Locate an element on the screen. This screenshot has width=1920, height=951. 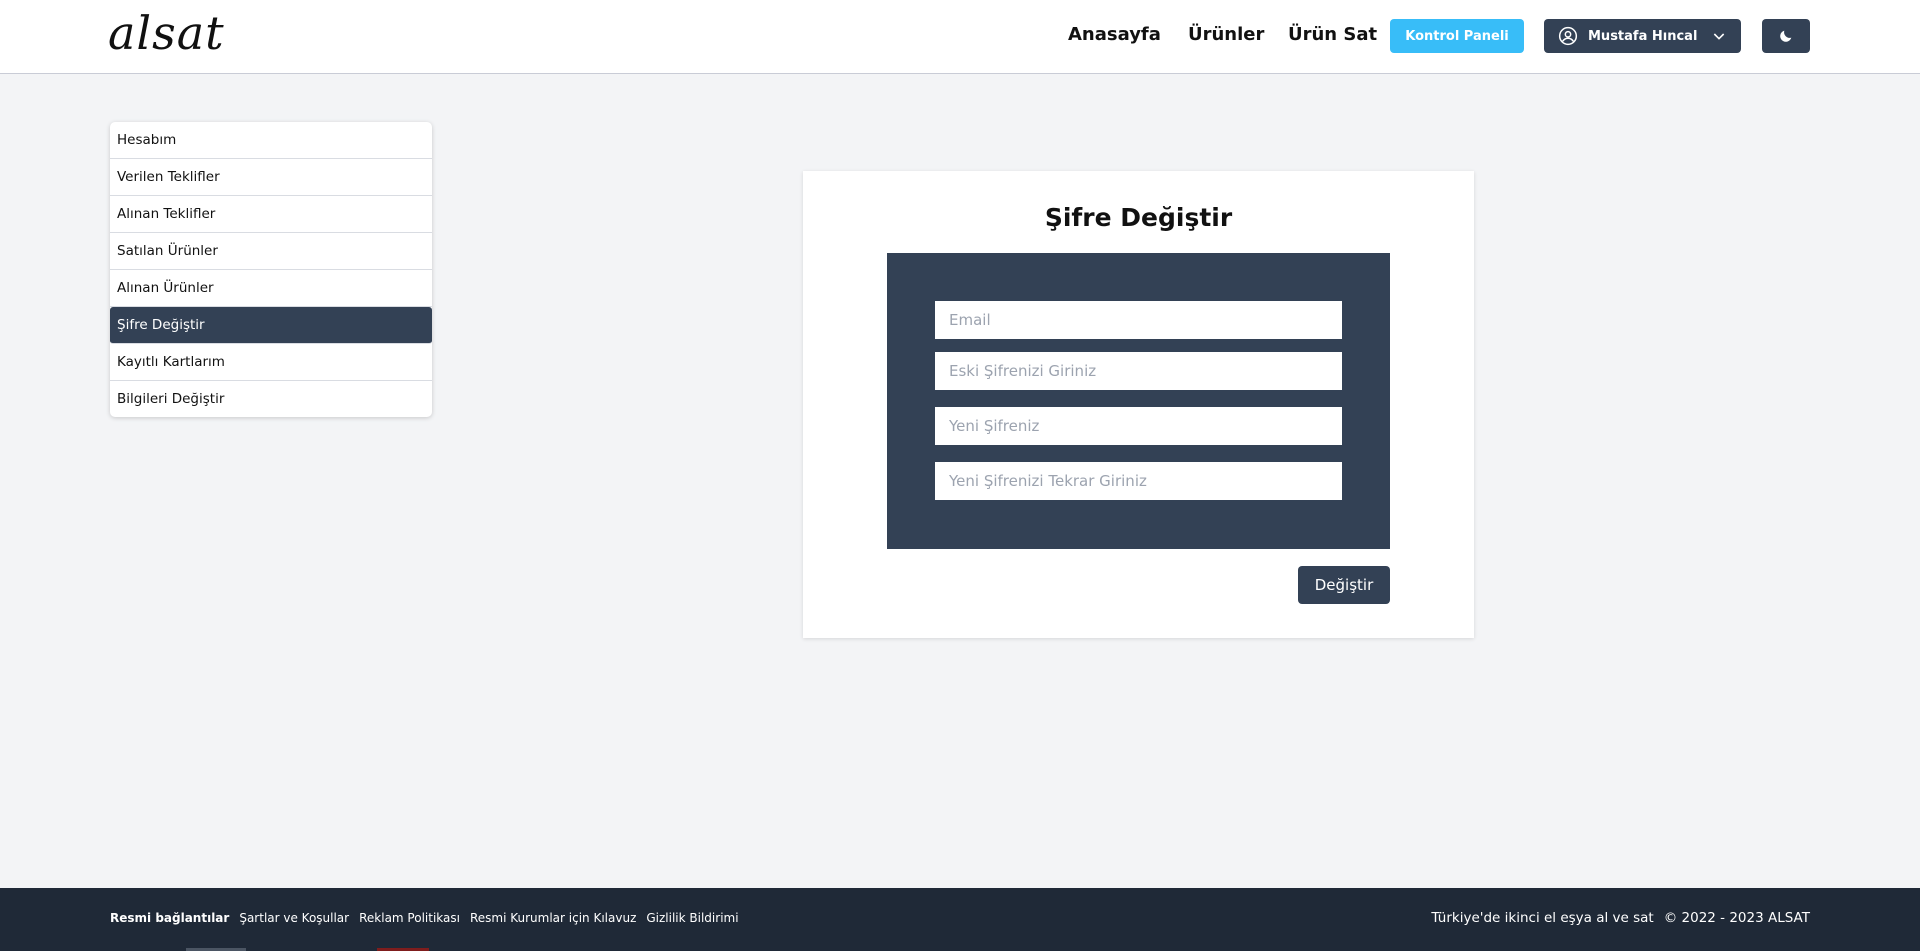
footer-link-ad-policy: Reklam Politikası is located at coordinates (409, 918).